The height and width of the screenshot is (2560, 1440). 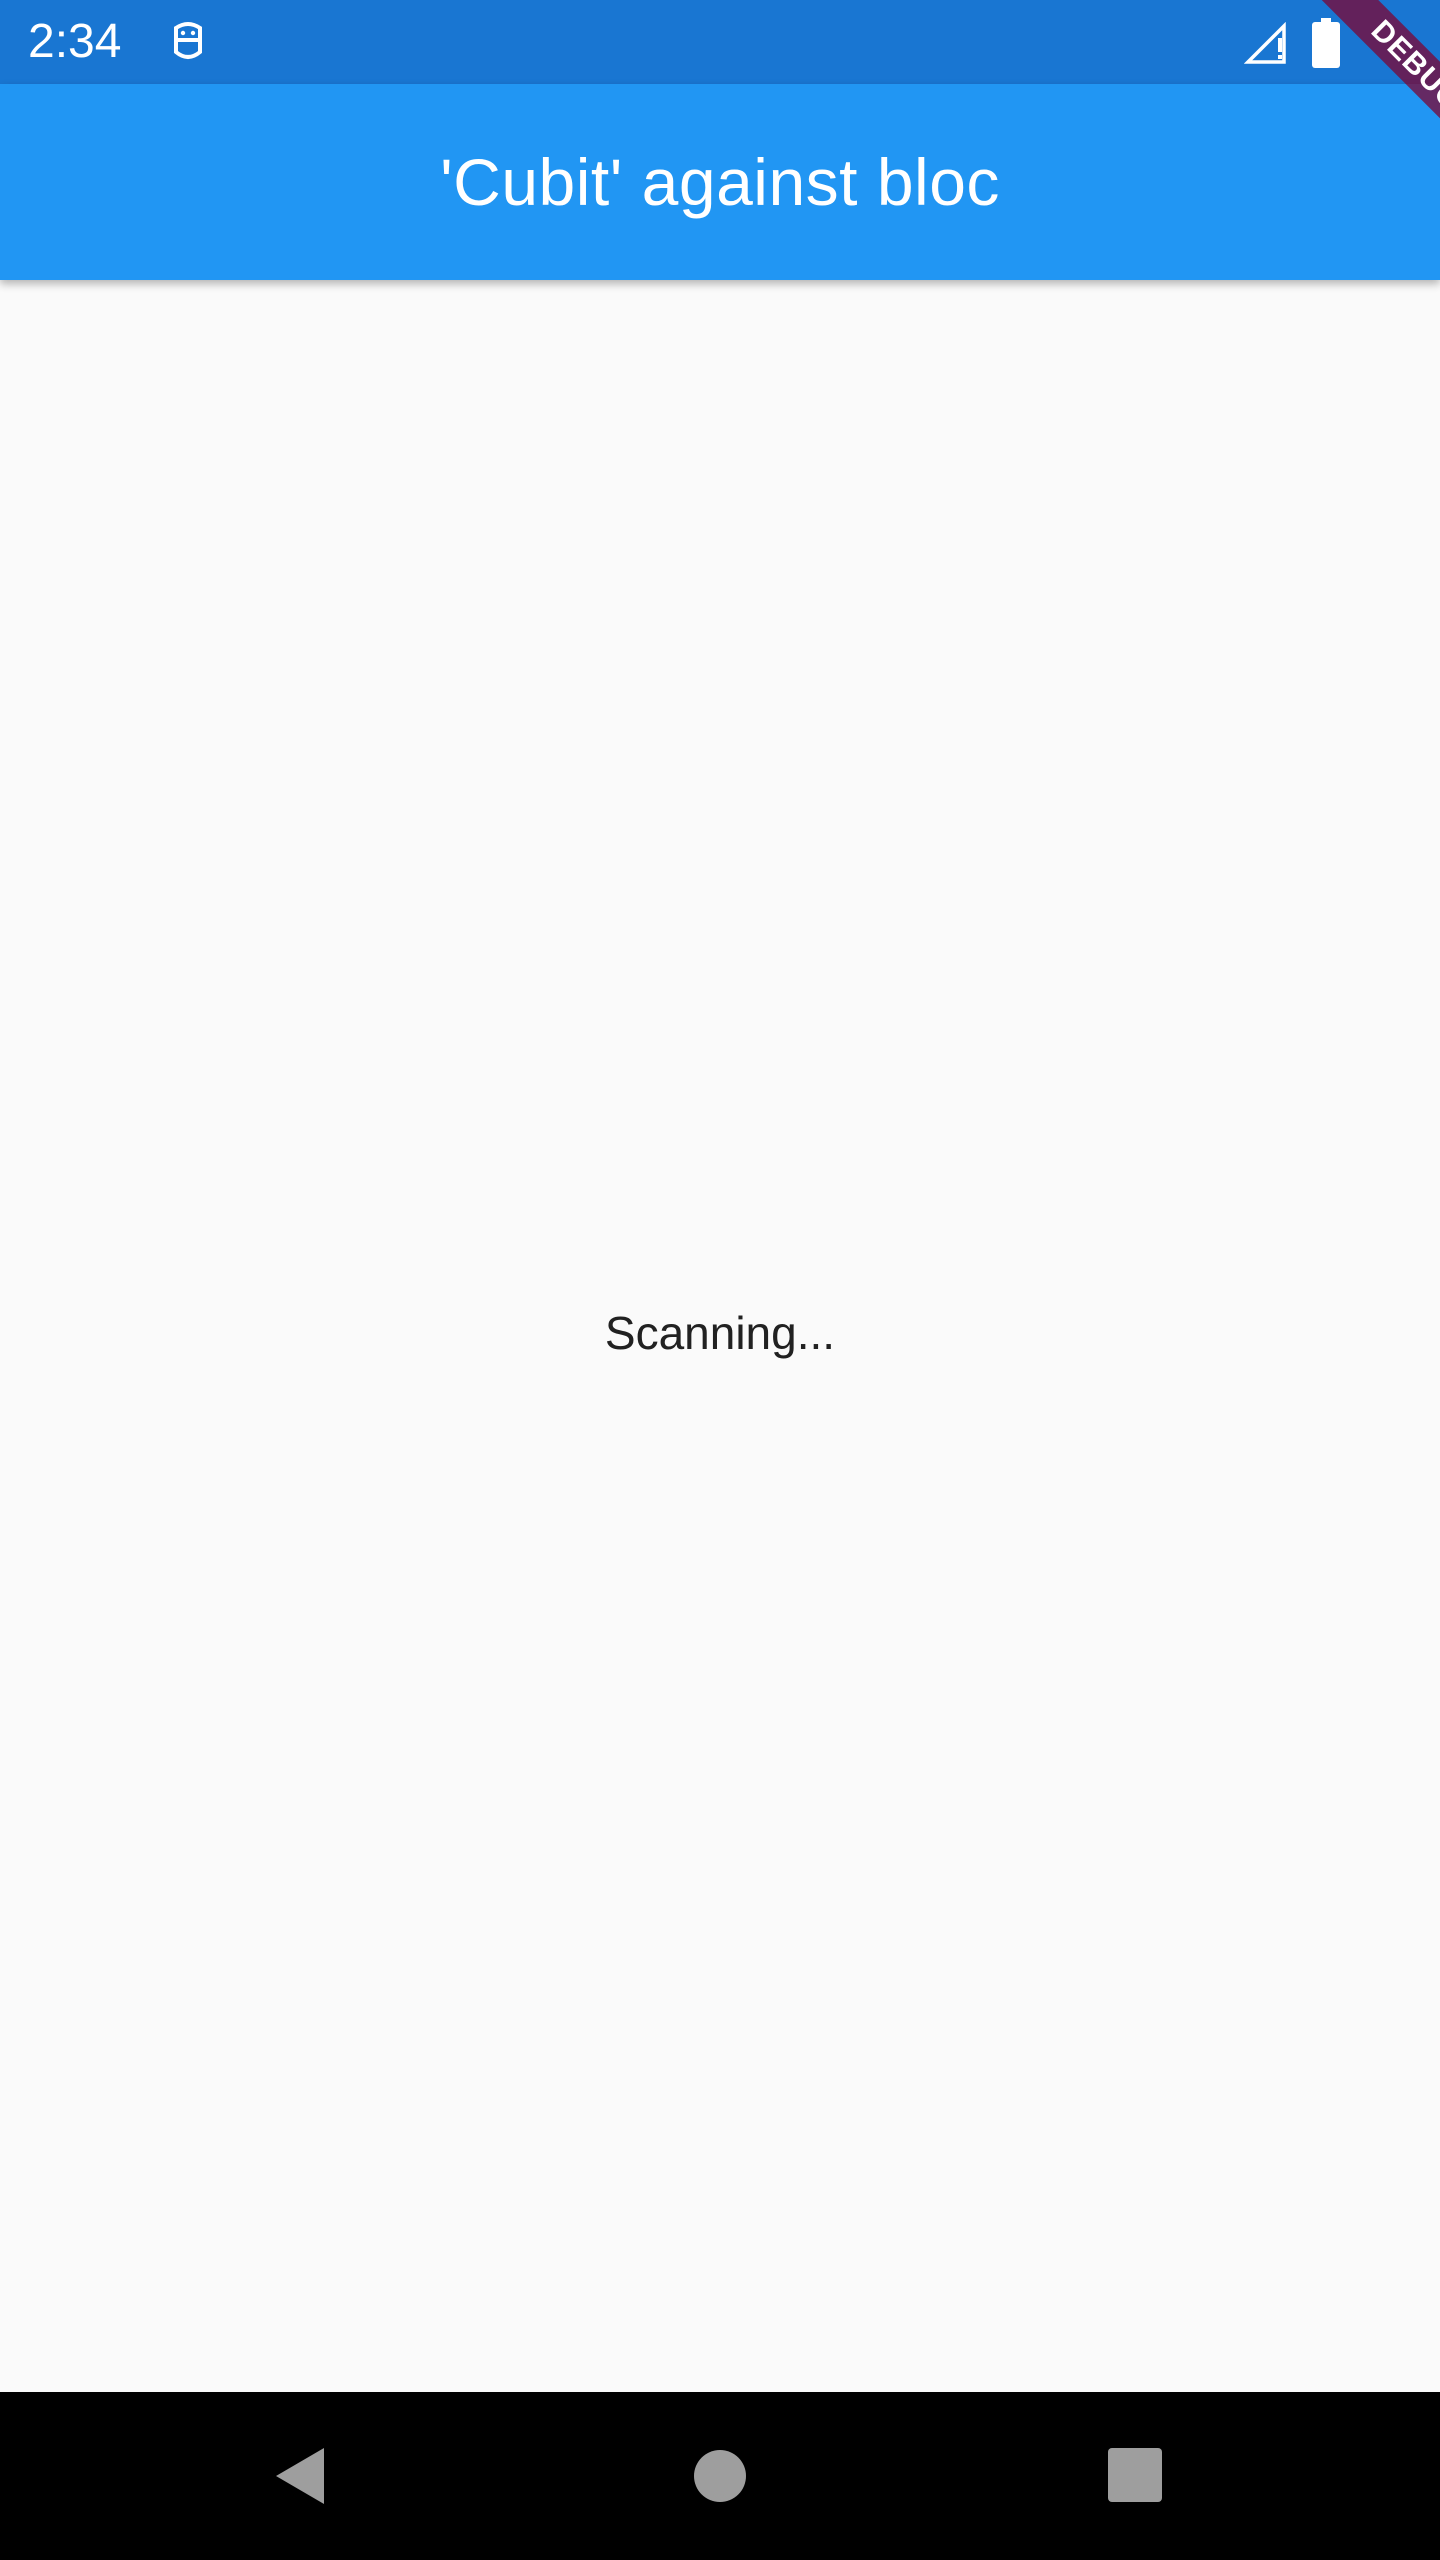 I want to click on home-icon, so click(x=720, y=2476).